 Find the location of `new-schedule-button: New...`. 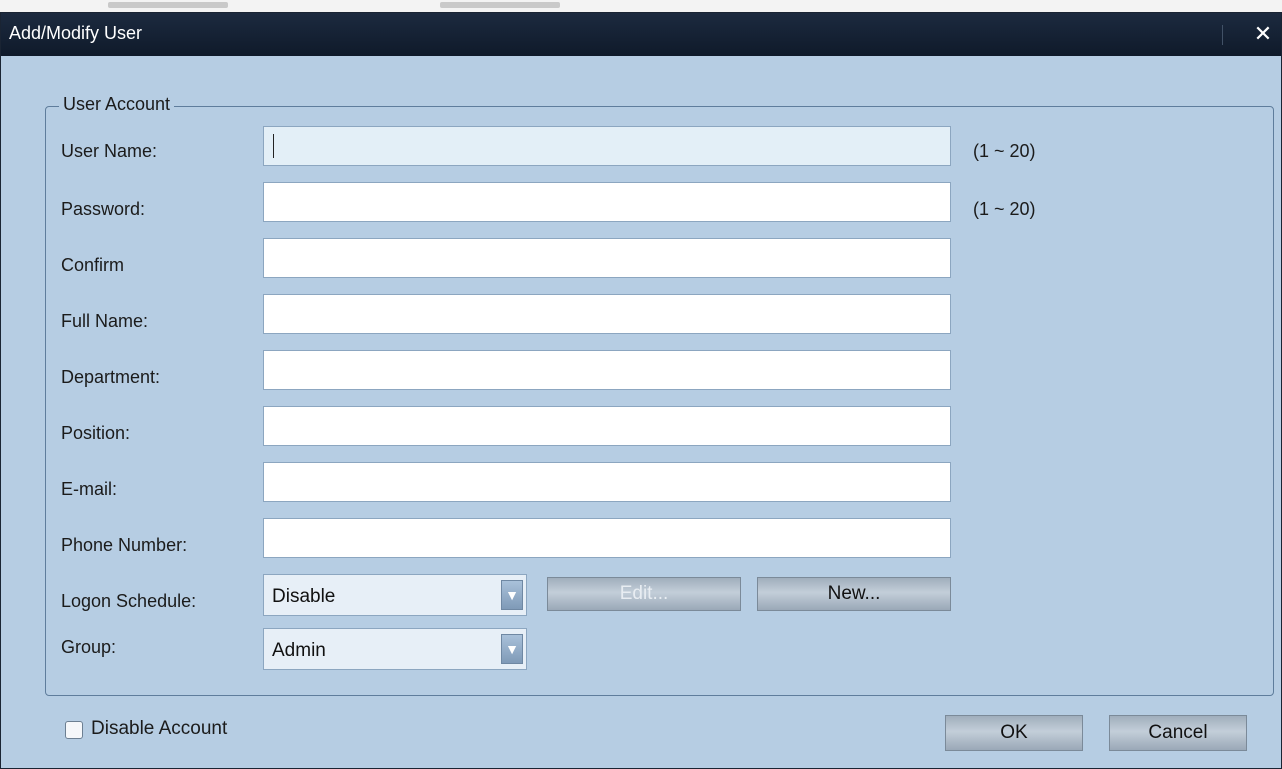

new-schedule-button: New... is located at coordinates (854, 594).